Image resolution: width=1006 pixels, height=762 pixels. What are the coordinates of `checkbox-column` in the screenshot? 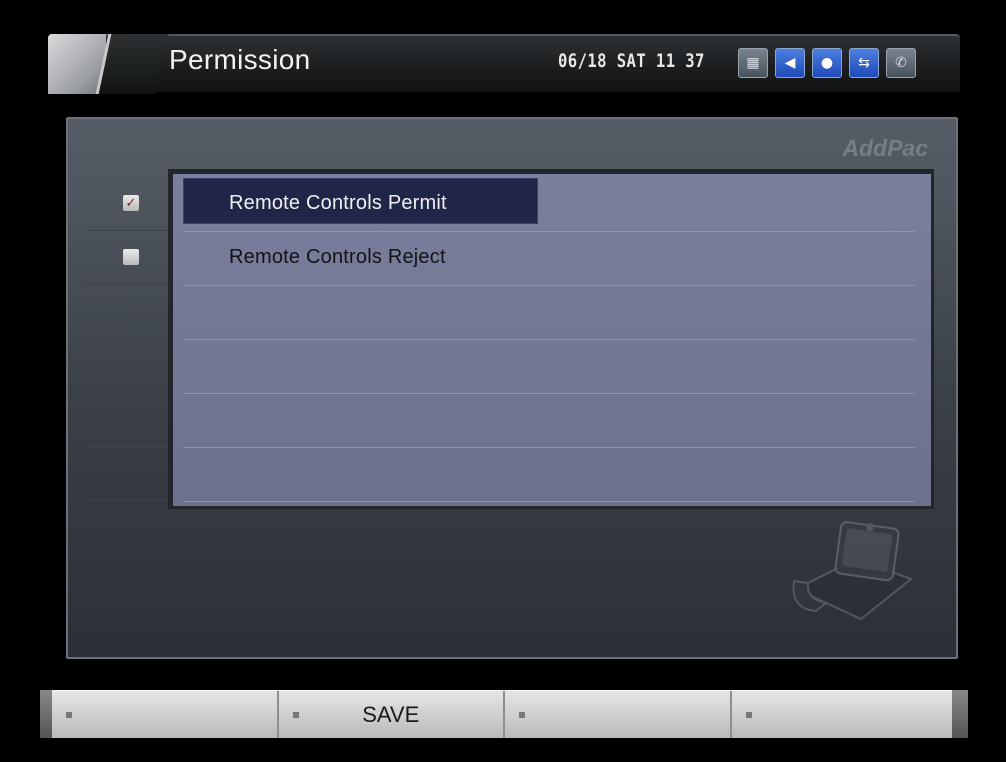 It's located at (129, 339).